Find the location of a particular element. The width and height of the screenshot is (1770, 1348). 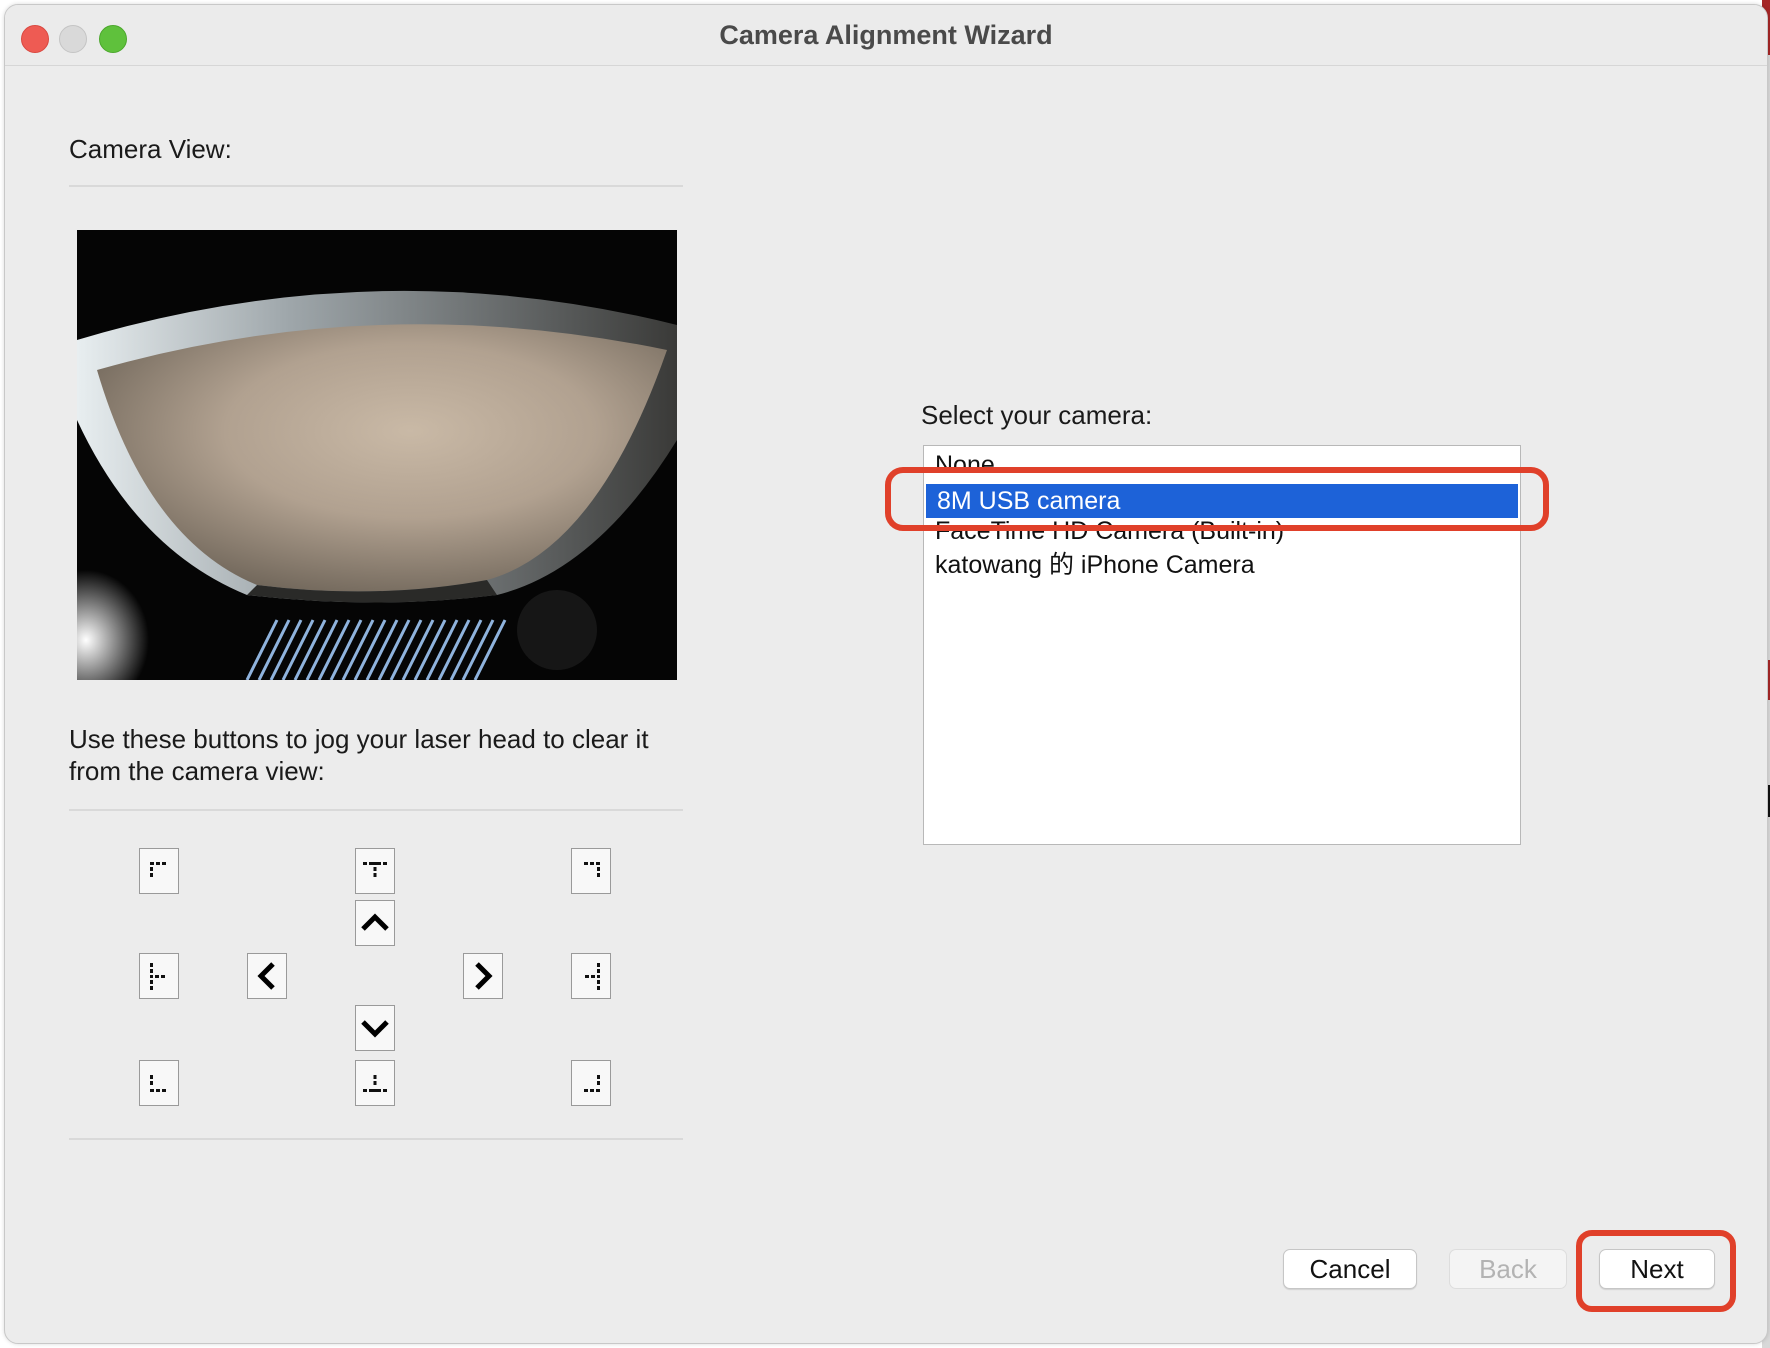

jog-left-button is located at coordinates (267, 976).